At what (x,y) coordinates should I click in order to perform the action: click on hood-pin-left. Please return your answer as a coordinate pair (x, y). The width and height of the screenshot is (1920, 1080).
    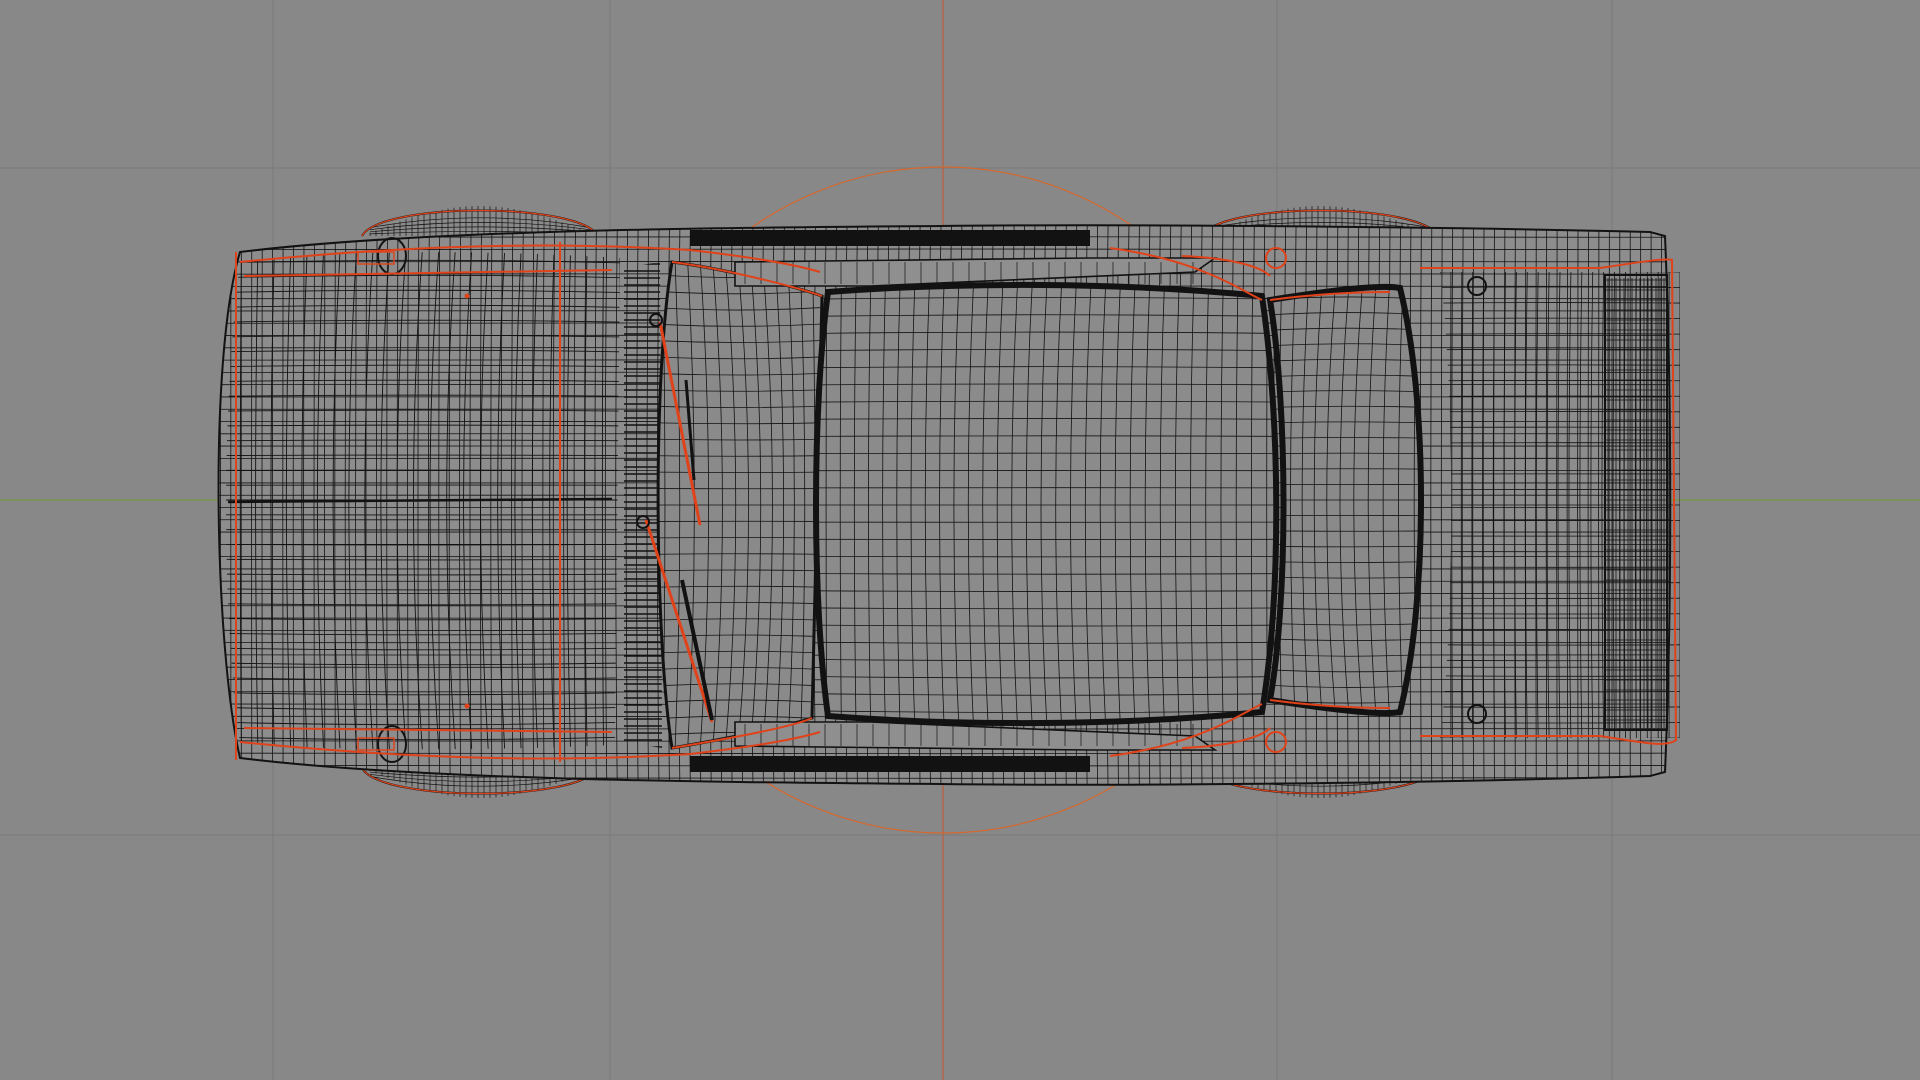
    Looking at the image, I should click on (467, 296).